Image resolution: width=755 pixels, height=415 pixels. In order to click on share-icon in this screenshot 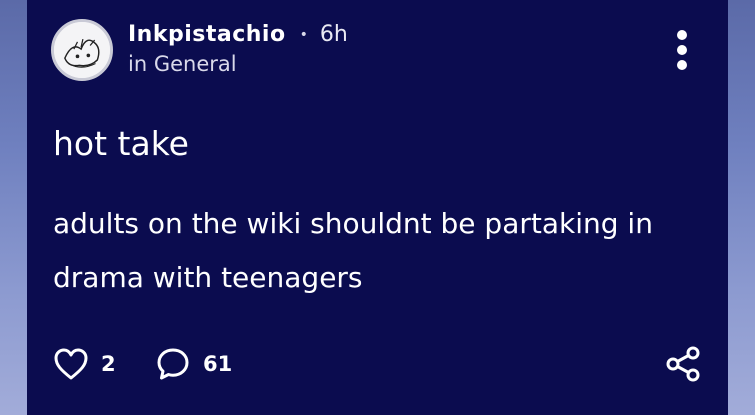, I will do `click(683, 364)`.